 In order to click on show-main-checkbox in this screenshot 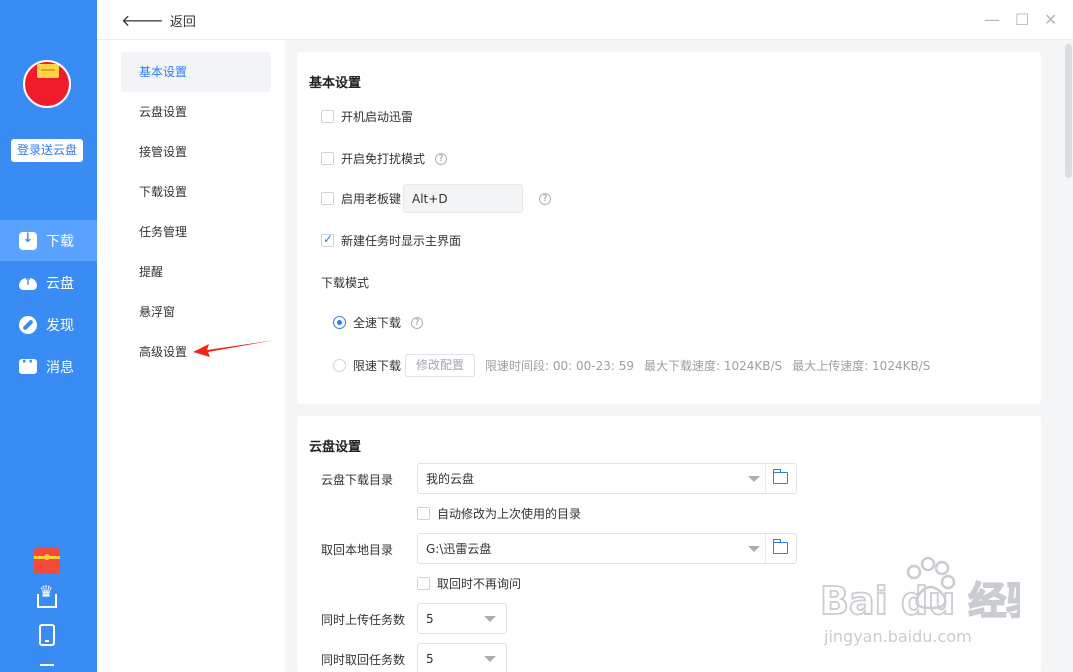, I will do `click(327, 239)`.